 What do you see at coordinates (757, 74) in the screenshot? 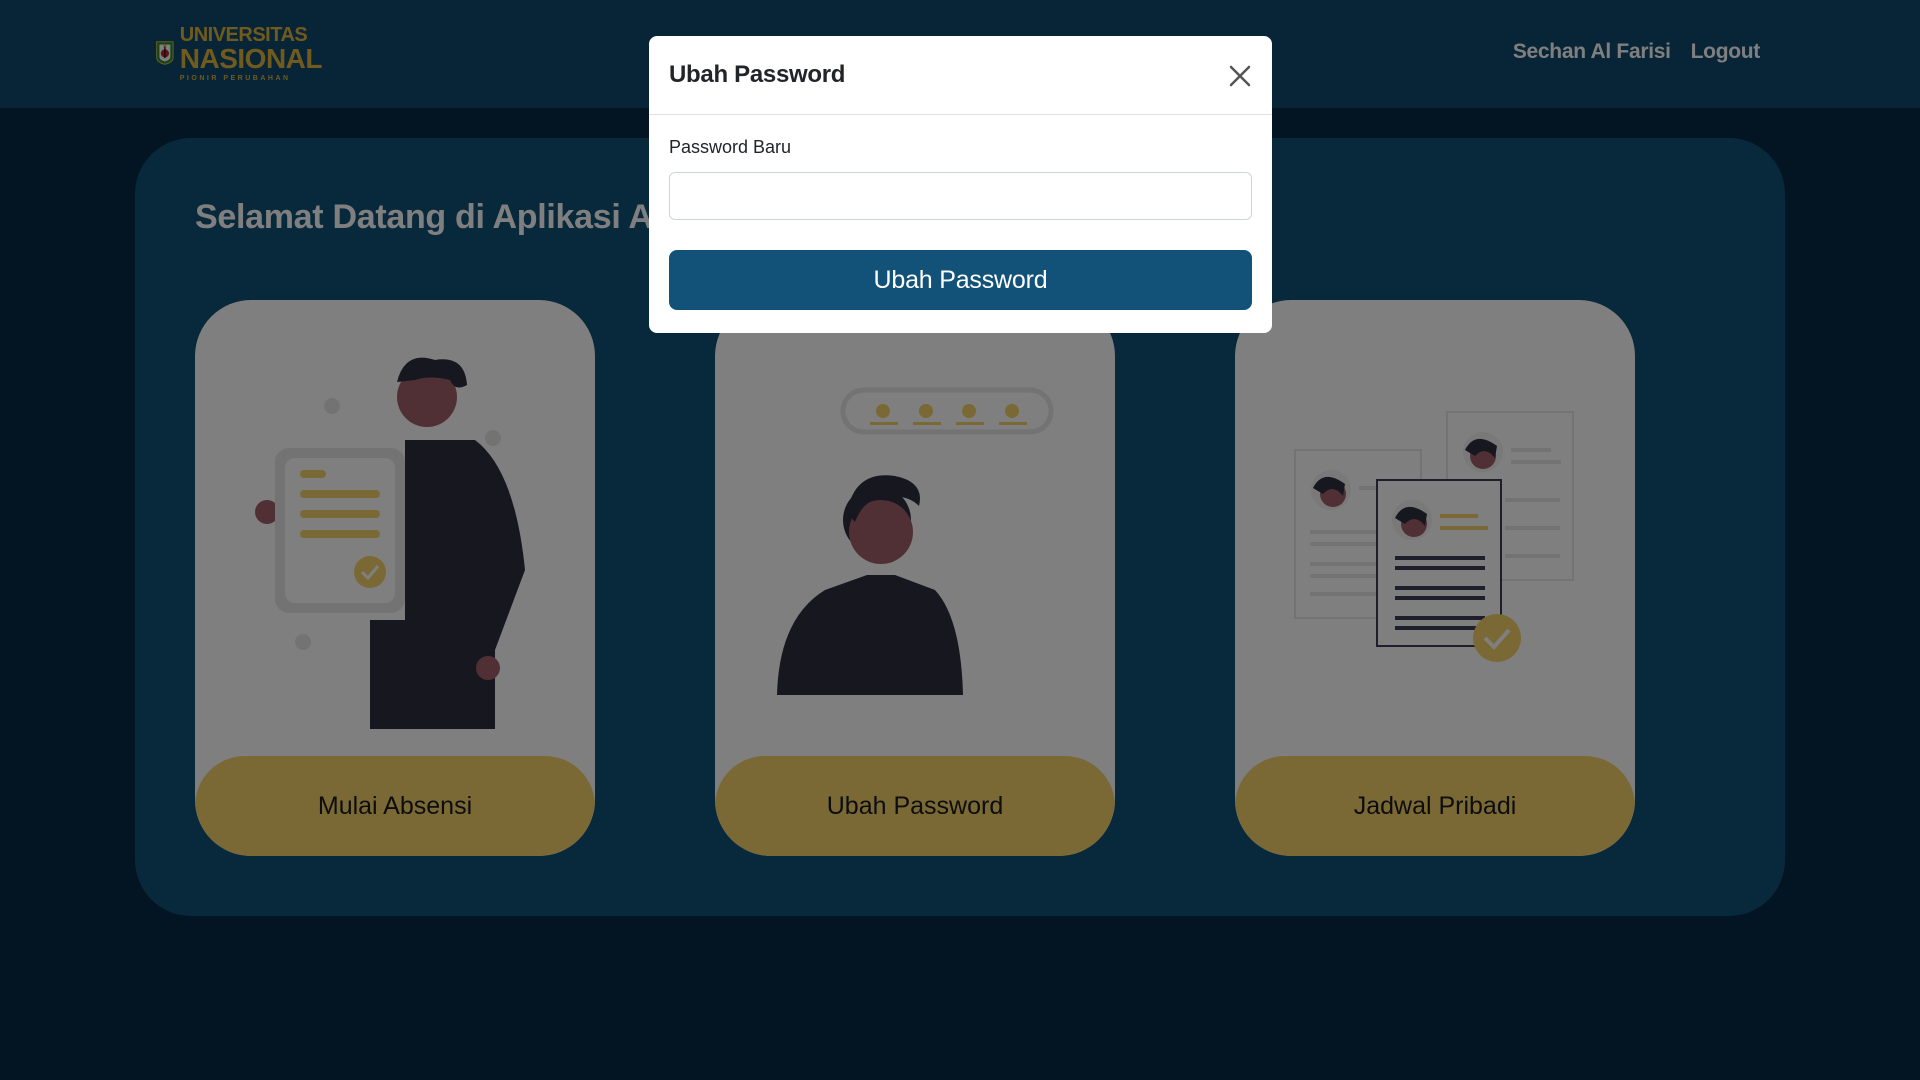
I see `modal-title: Ubah Password` at bounding box center [757, 74].